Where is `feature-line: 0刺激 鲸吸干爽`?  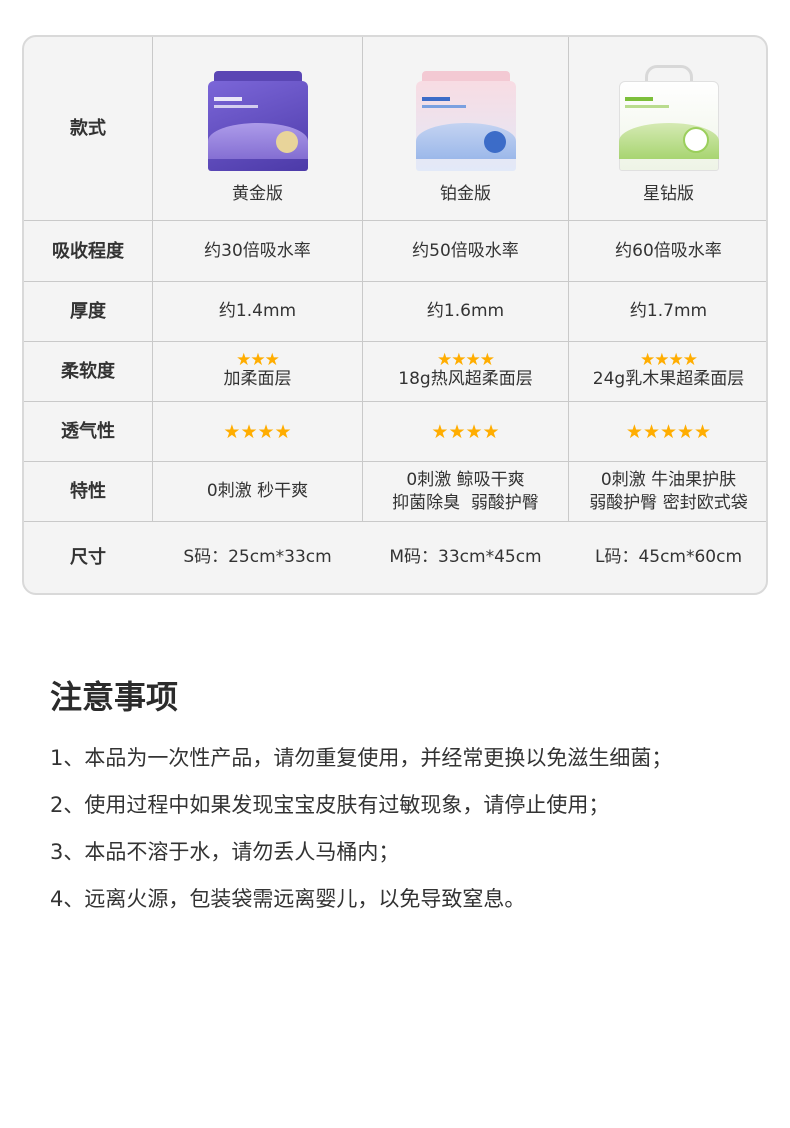 feature-line: 0刺激 鲸吸干爽 is located at coordinates (465, 479).